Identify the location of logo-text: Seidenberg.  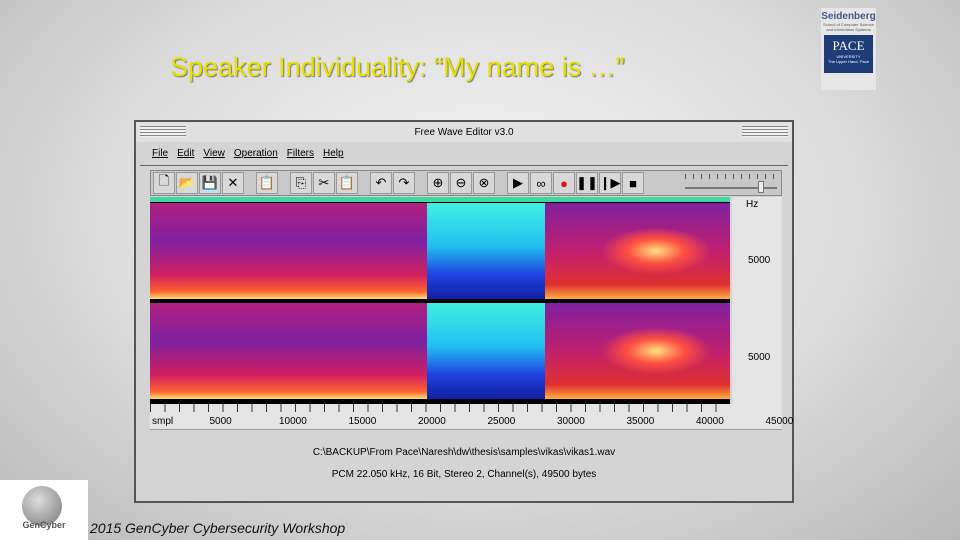
(848, 16).